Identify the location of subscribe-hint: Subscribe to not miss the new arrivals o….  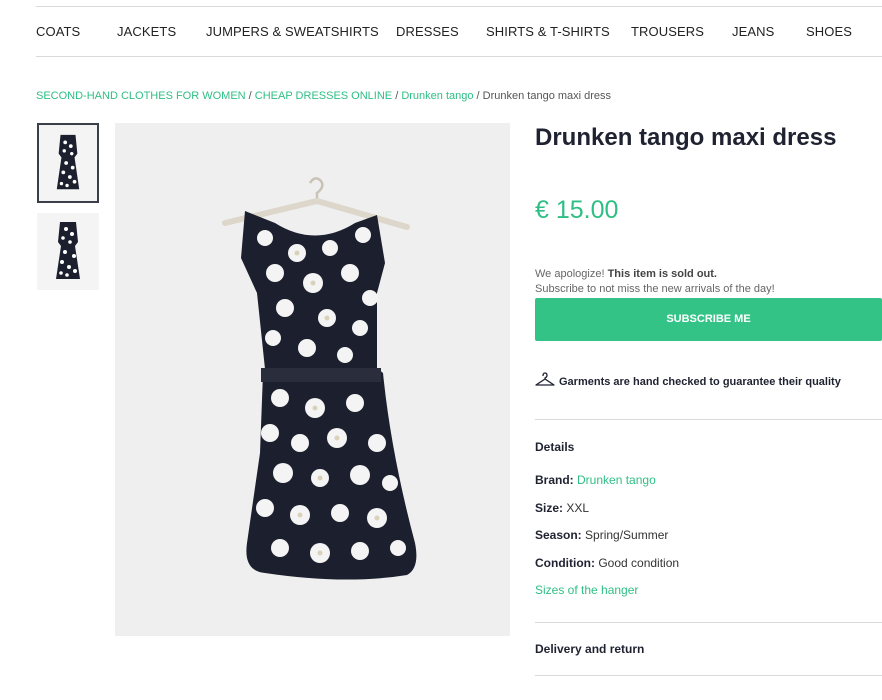
(655, 289).